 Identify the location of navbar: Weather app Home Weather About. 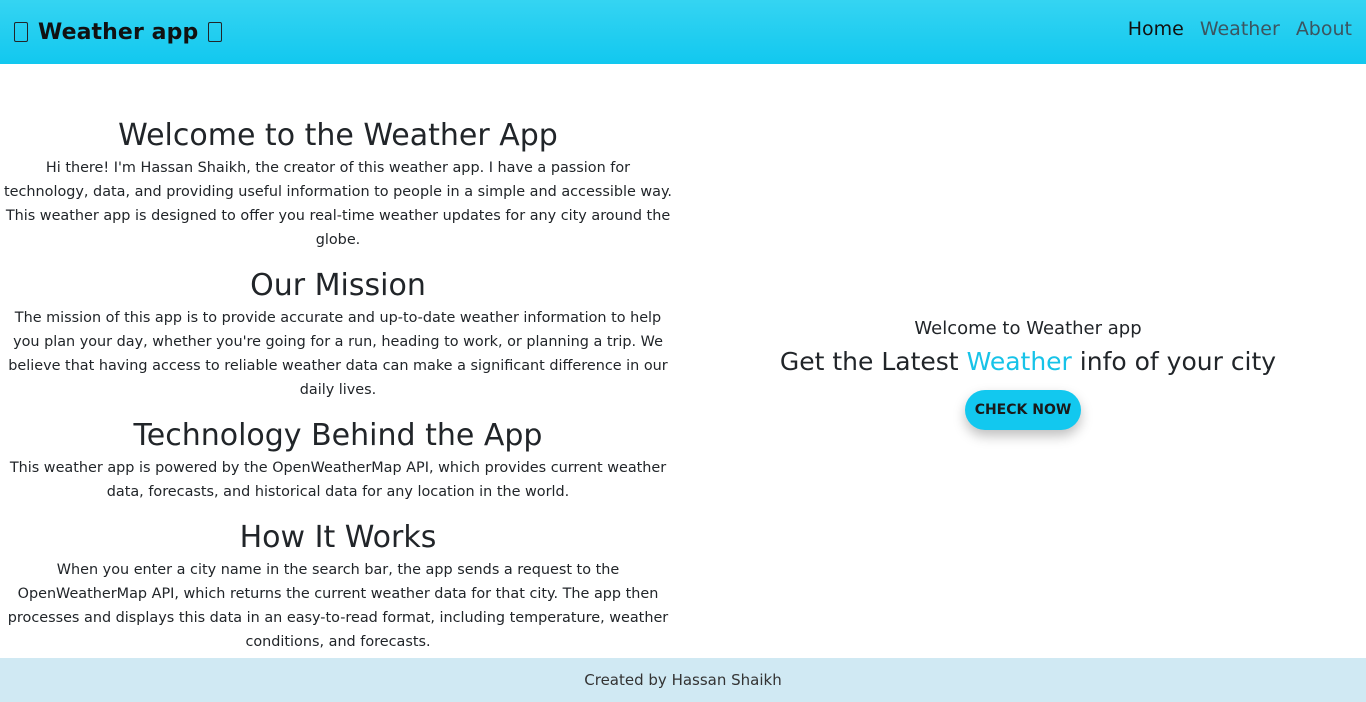
(683, 32).